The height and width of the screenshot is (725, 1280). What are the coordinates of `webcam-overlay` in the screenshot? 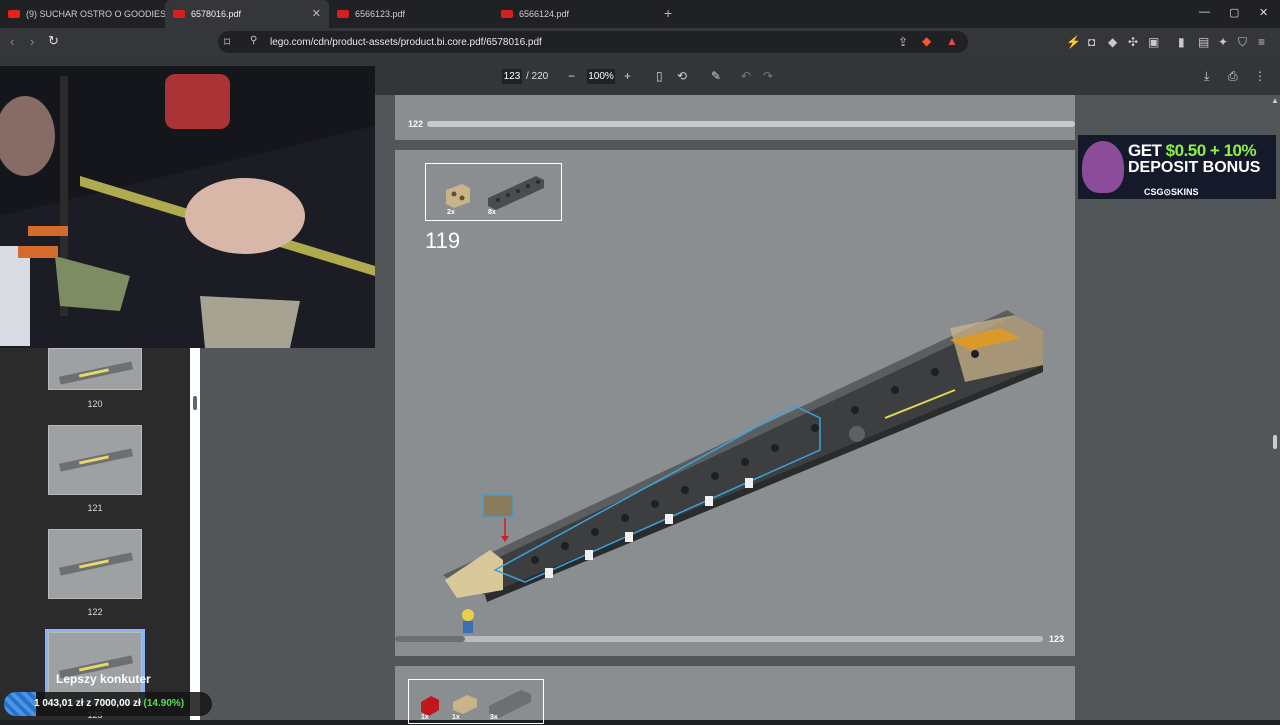 It's located at (187, 207).